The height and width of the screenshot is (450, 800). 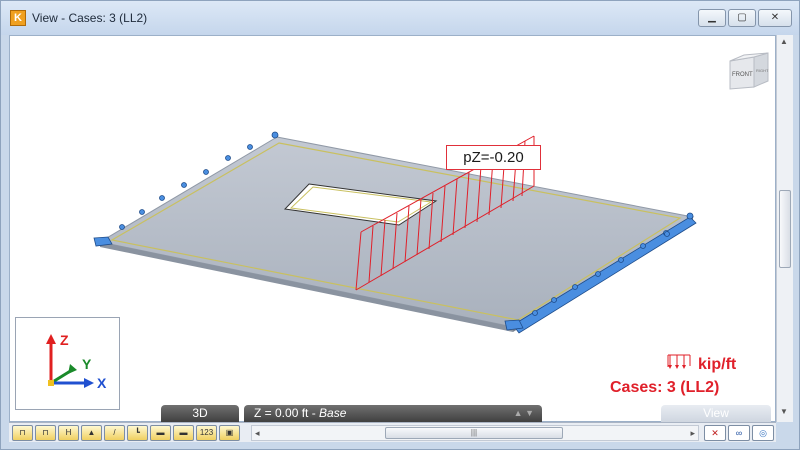 I want to click on close-icon: ✕, so click(x=775, y=17).